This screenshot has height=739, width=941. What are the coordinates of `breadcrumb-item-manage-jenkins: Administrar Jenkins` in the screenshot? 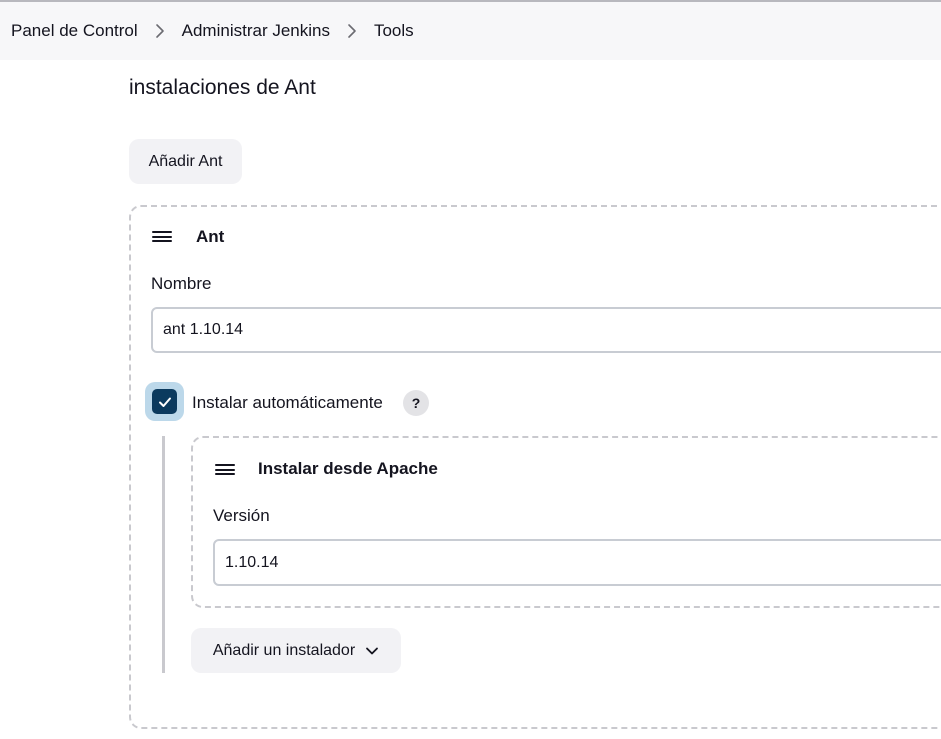 It's located at (256, 31).